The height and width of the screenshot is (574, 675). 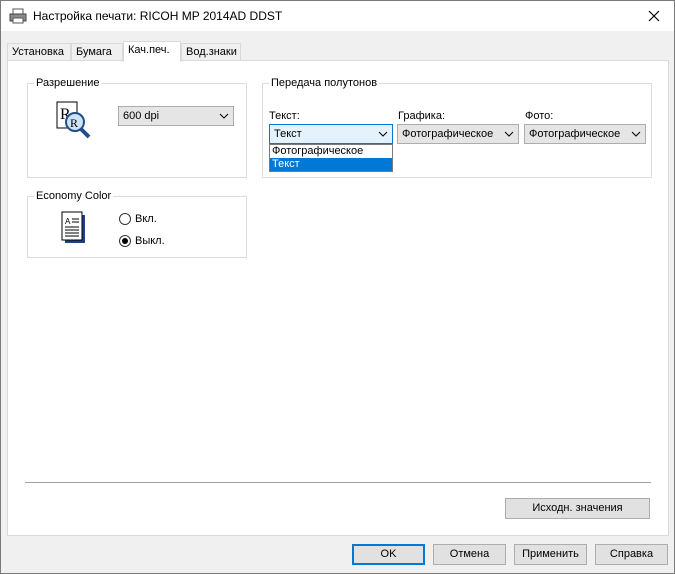 I want to click on resolution-group: Разрешение R R 600 dpi, so click(x=137, y=127).